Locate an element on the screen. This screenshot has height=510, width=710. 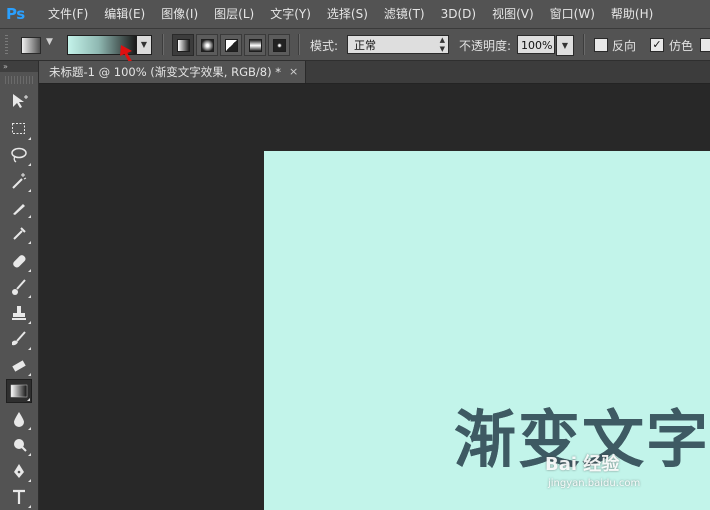
lasso-icon is located at coordinates (19, 155).